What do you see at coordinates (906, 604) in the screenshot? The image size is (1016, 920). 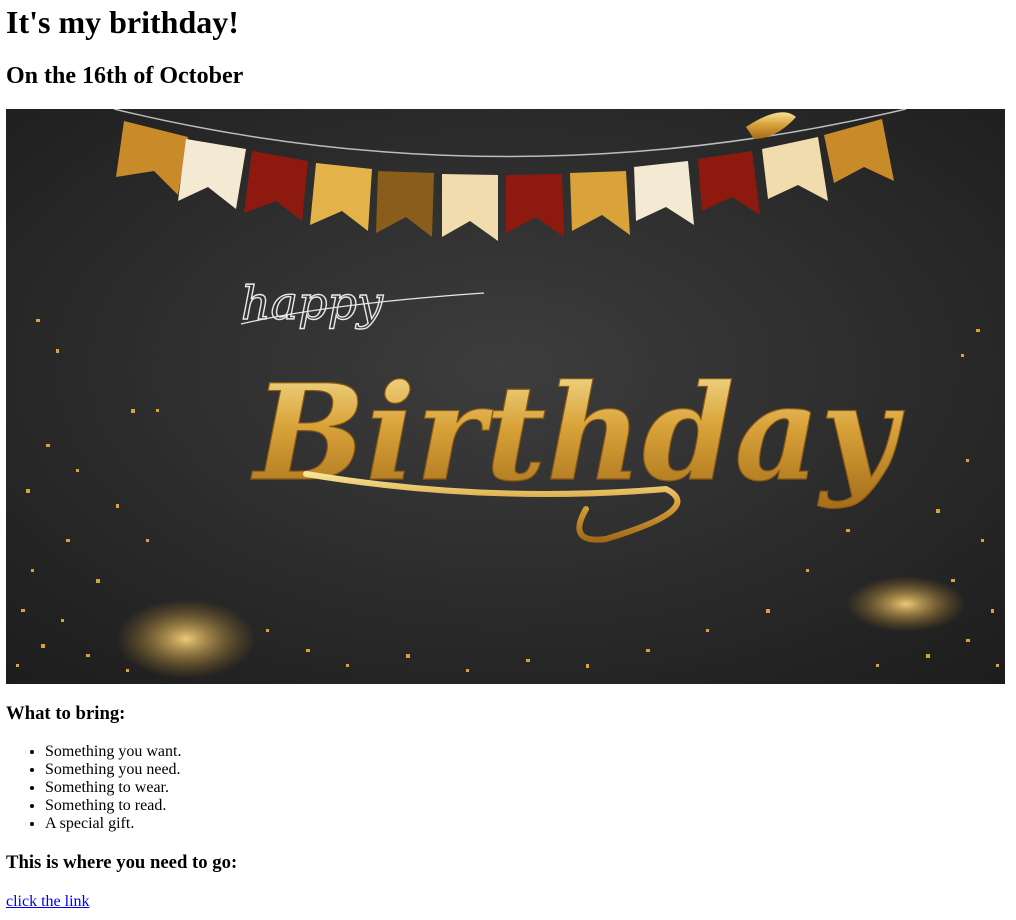 I see `ribbon-bottom-right` at bounding box center [906, 604].